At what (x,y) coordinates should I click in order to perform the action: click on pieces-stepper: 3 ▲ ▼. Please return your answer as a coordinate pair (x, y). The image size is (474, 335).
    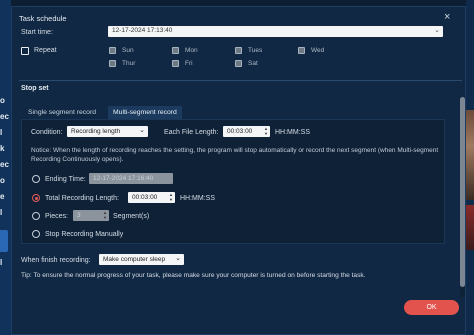
    Looking at the image, I should click on (91, 215).